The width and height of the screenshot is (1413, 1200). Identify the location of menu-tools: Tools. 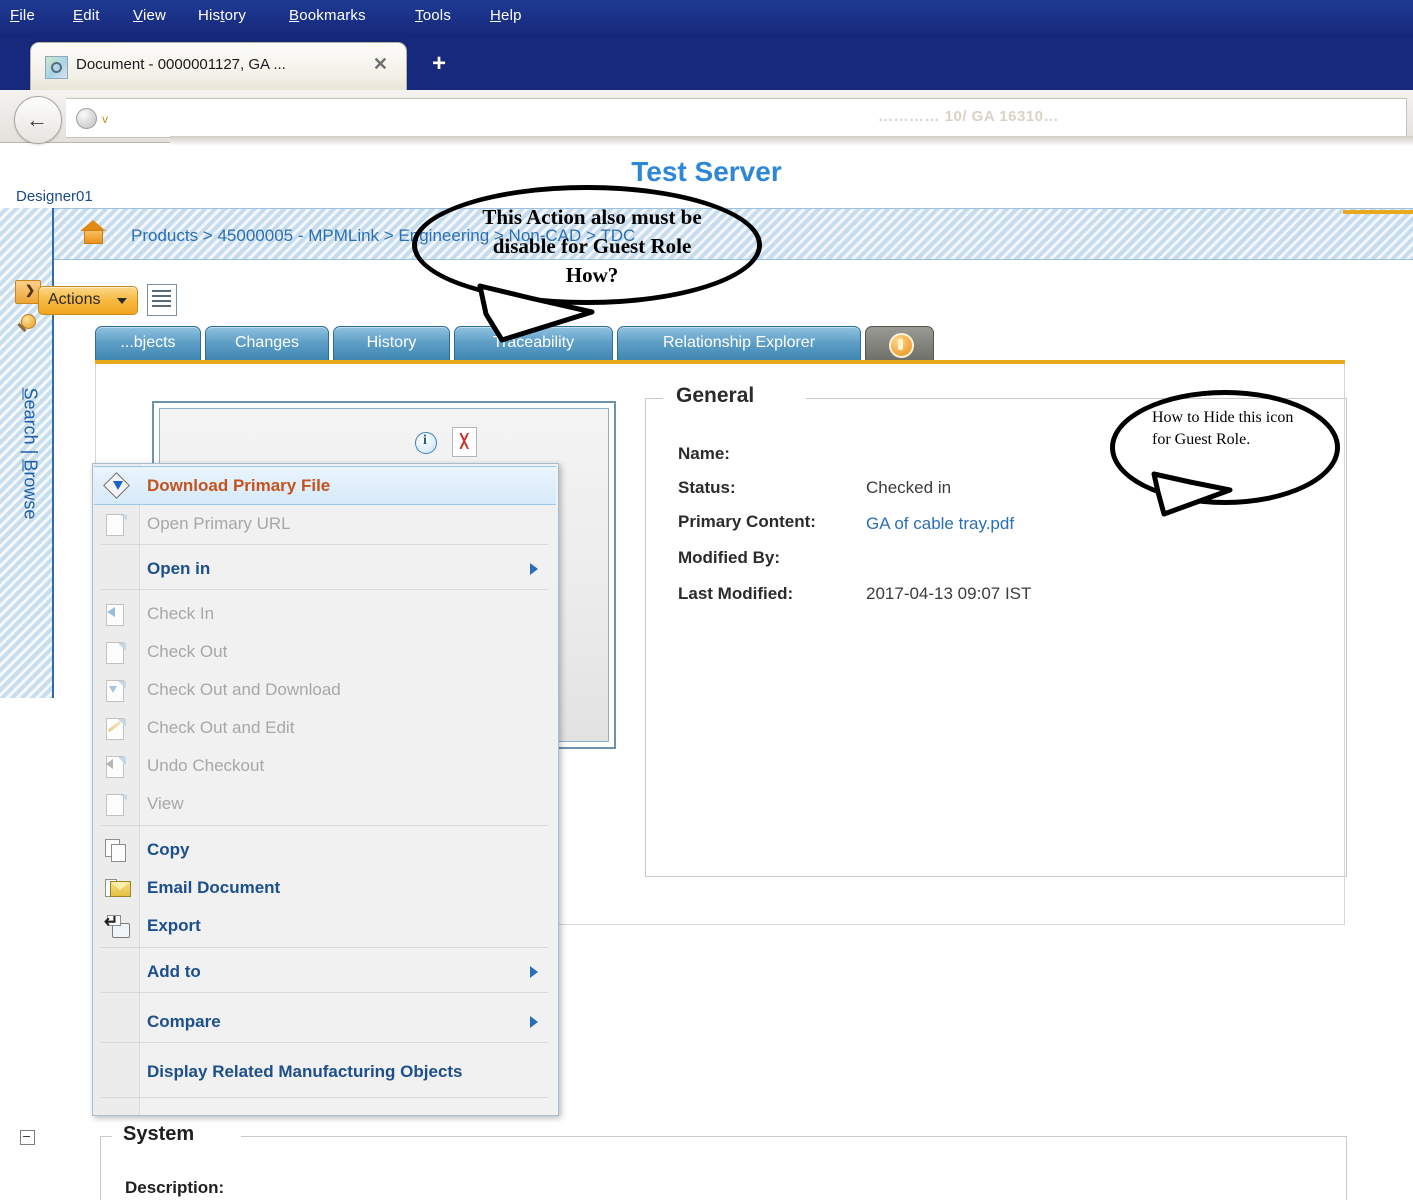
(433, 15).